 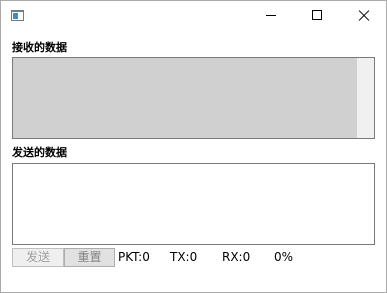 What do you see at coordinates (236, 257) in the screenshot?
I see `rx-count: RX:0` at bounding box center [236, 257].